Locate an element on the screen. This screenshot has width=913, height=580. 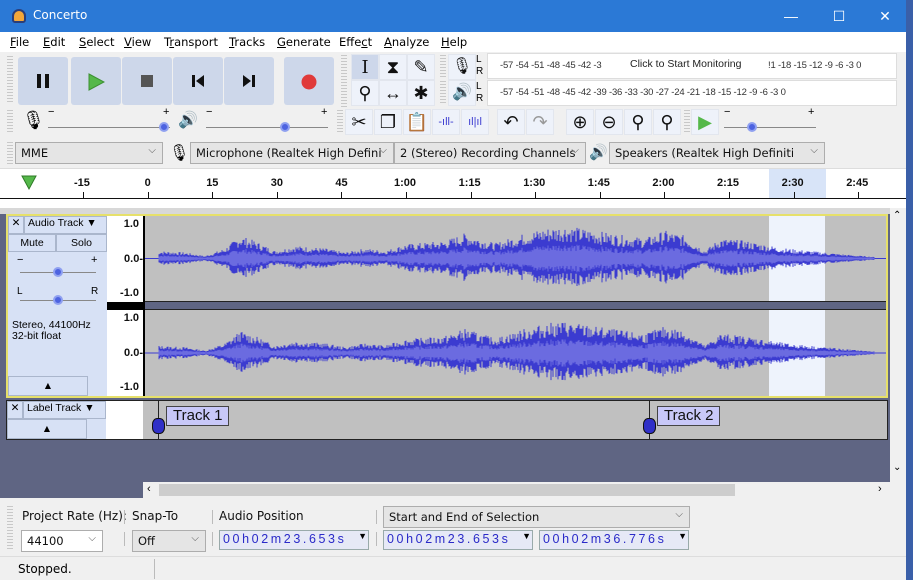
vertical-scrollbar: ⌃ ⌄ is located at coordinates (898, 345).